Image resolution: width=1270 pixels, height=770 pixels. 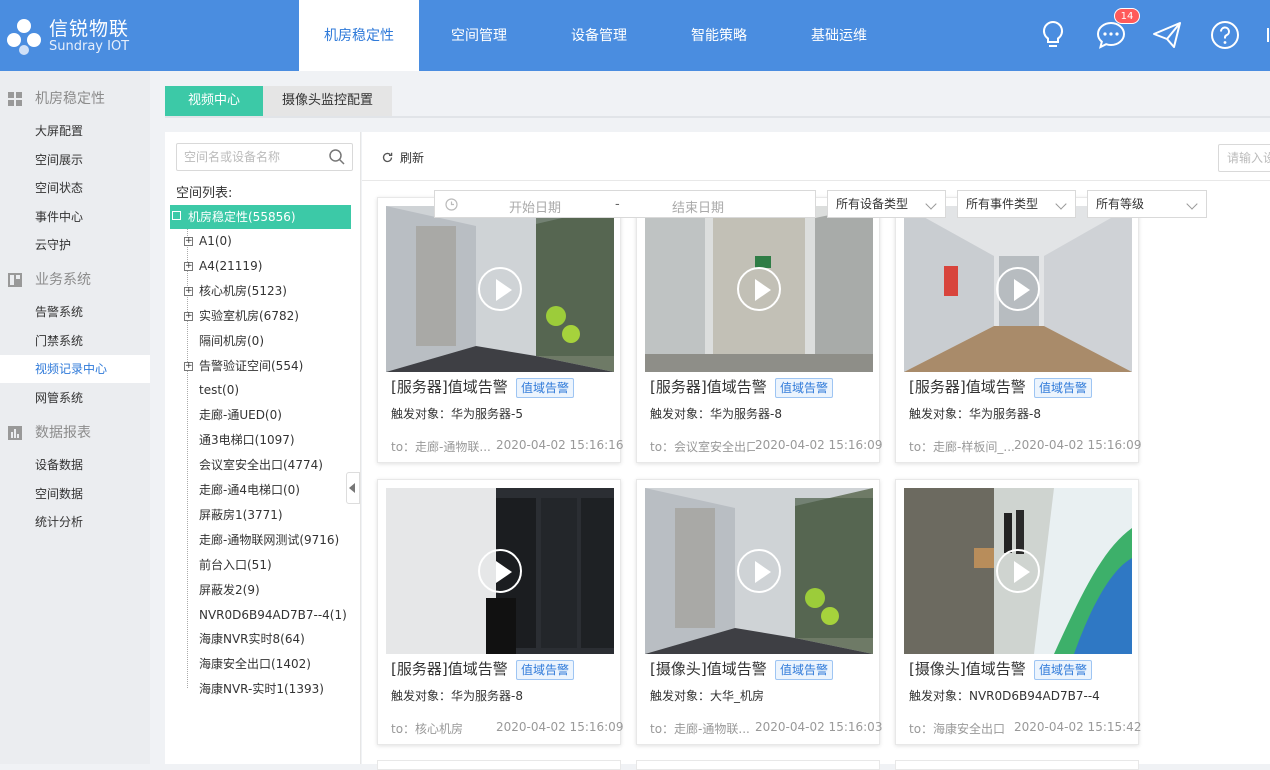 I want to click on tree-node: A4(21119), so click(x=230, y=266).